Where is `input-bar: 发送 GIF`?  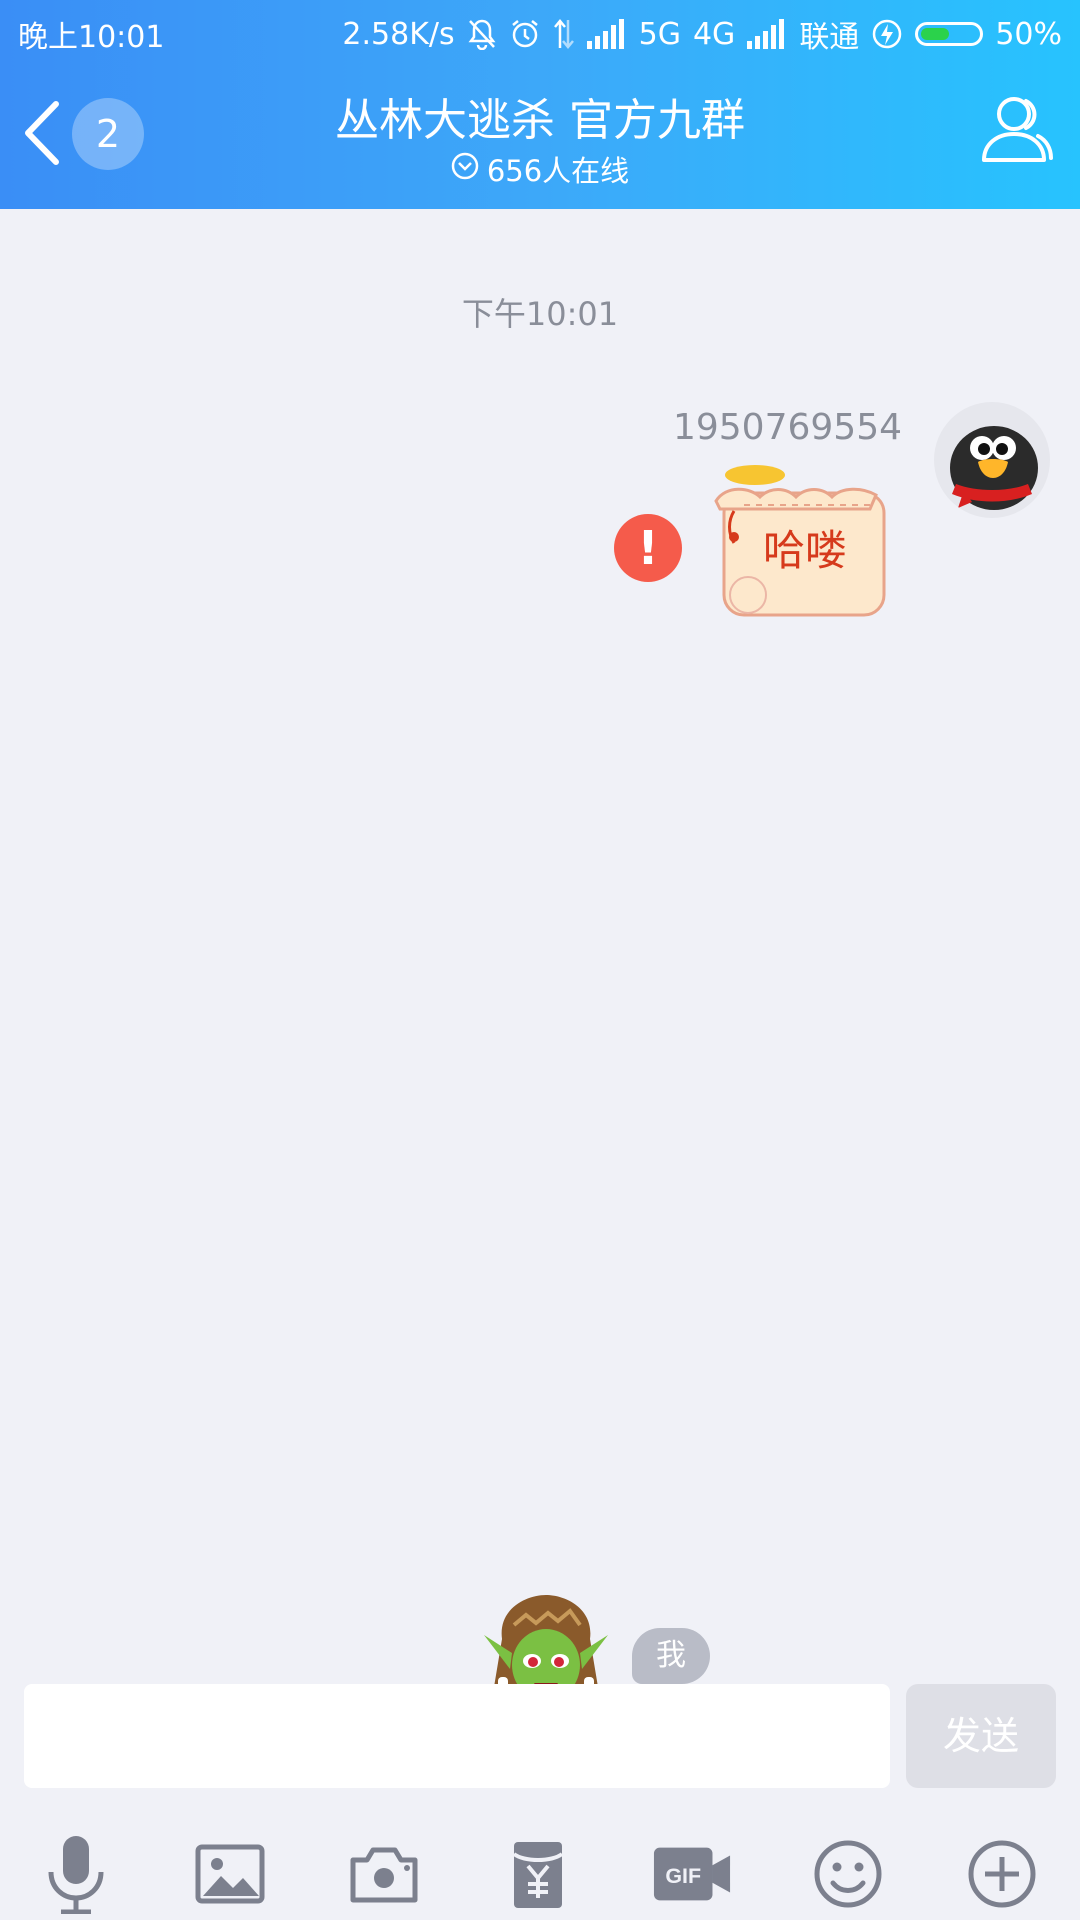
input-bar: 发送 GIF is located at coordinates (540, 1802).